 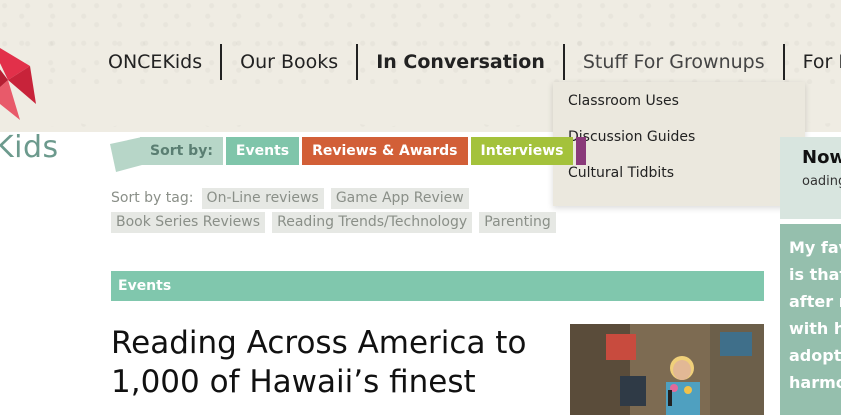 What do you see at coordinates (152, 198) in the screenshot?
I see `sort-by-tag-label: Sort by tag:` at bounding box center [152, 198].